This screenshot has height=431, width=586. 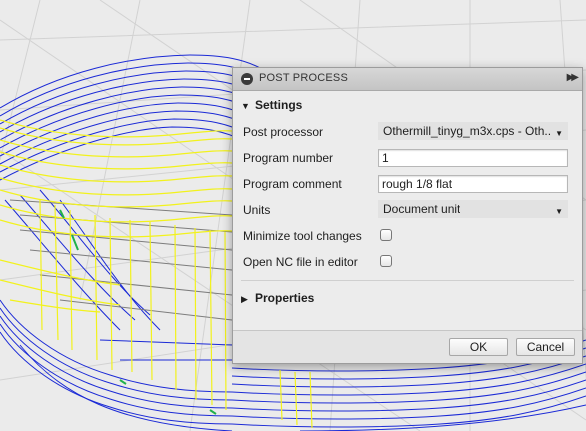 I want to click on minimize-tool-changes-label: Minimize tool changes, so click(x=302, y=236).